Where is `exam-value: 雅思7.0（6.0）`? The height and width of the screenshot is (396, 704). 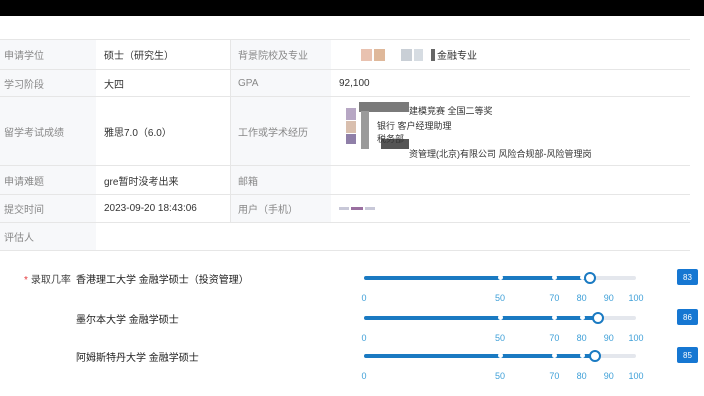
exam-value: 雅思7.0（6.0） is located at coordinates (163, 131).